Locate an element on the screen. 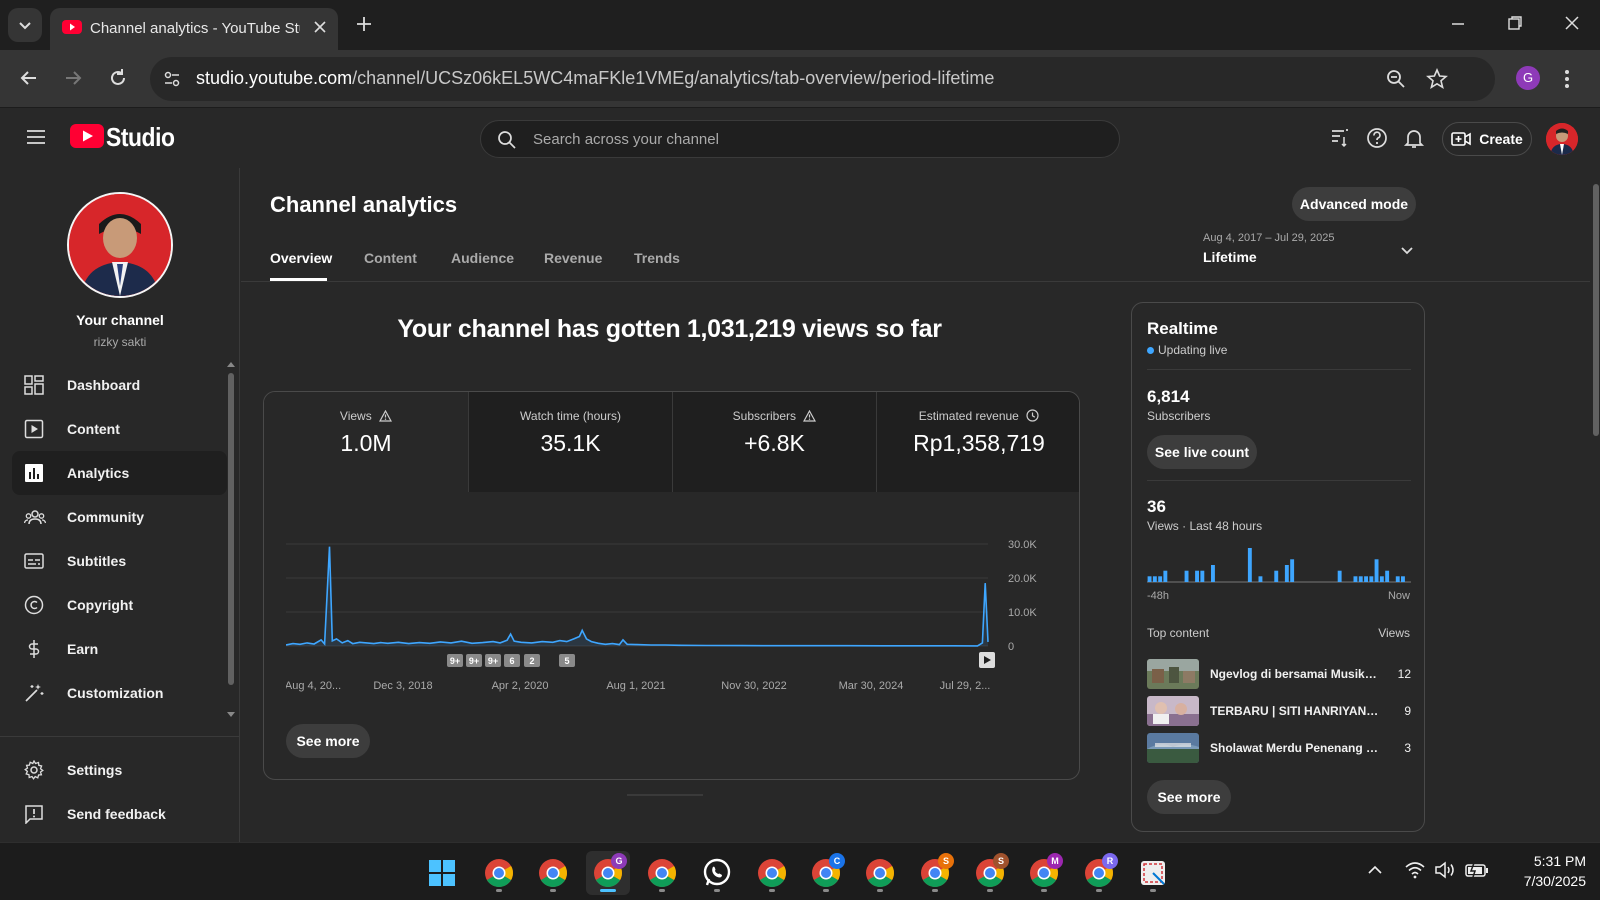 This screenshot has width=1600, height=900. browser-profile-avatar: G is located at coordinates (1528, 78).